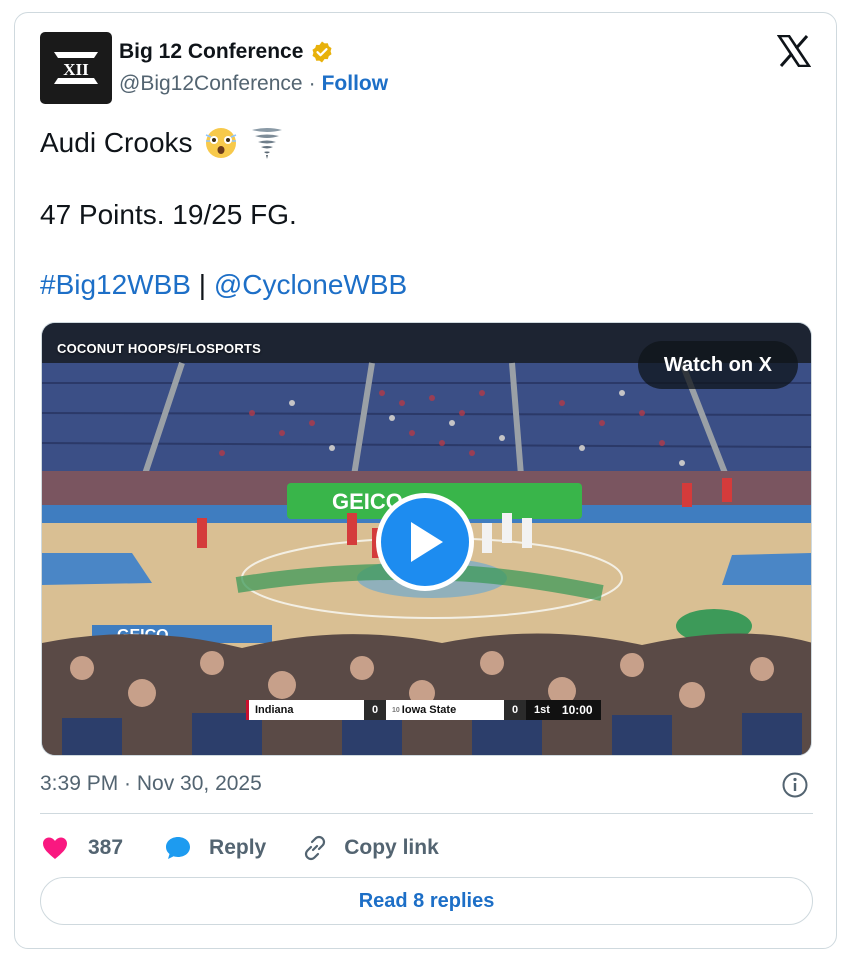 Image resolution: width=850 pixels, height=962 pixels. I want to click on like-button: 387, so click(81, 848).